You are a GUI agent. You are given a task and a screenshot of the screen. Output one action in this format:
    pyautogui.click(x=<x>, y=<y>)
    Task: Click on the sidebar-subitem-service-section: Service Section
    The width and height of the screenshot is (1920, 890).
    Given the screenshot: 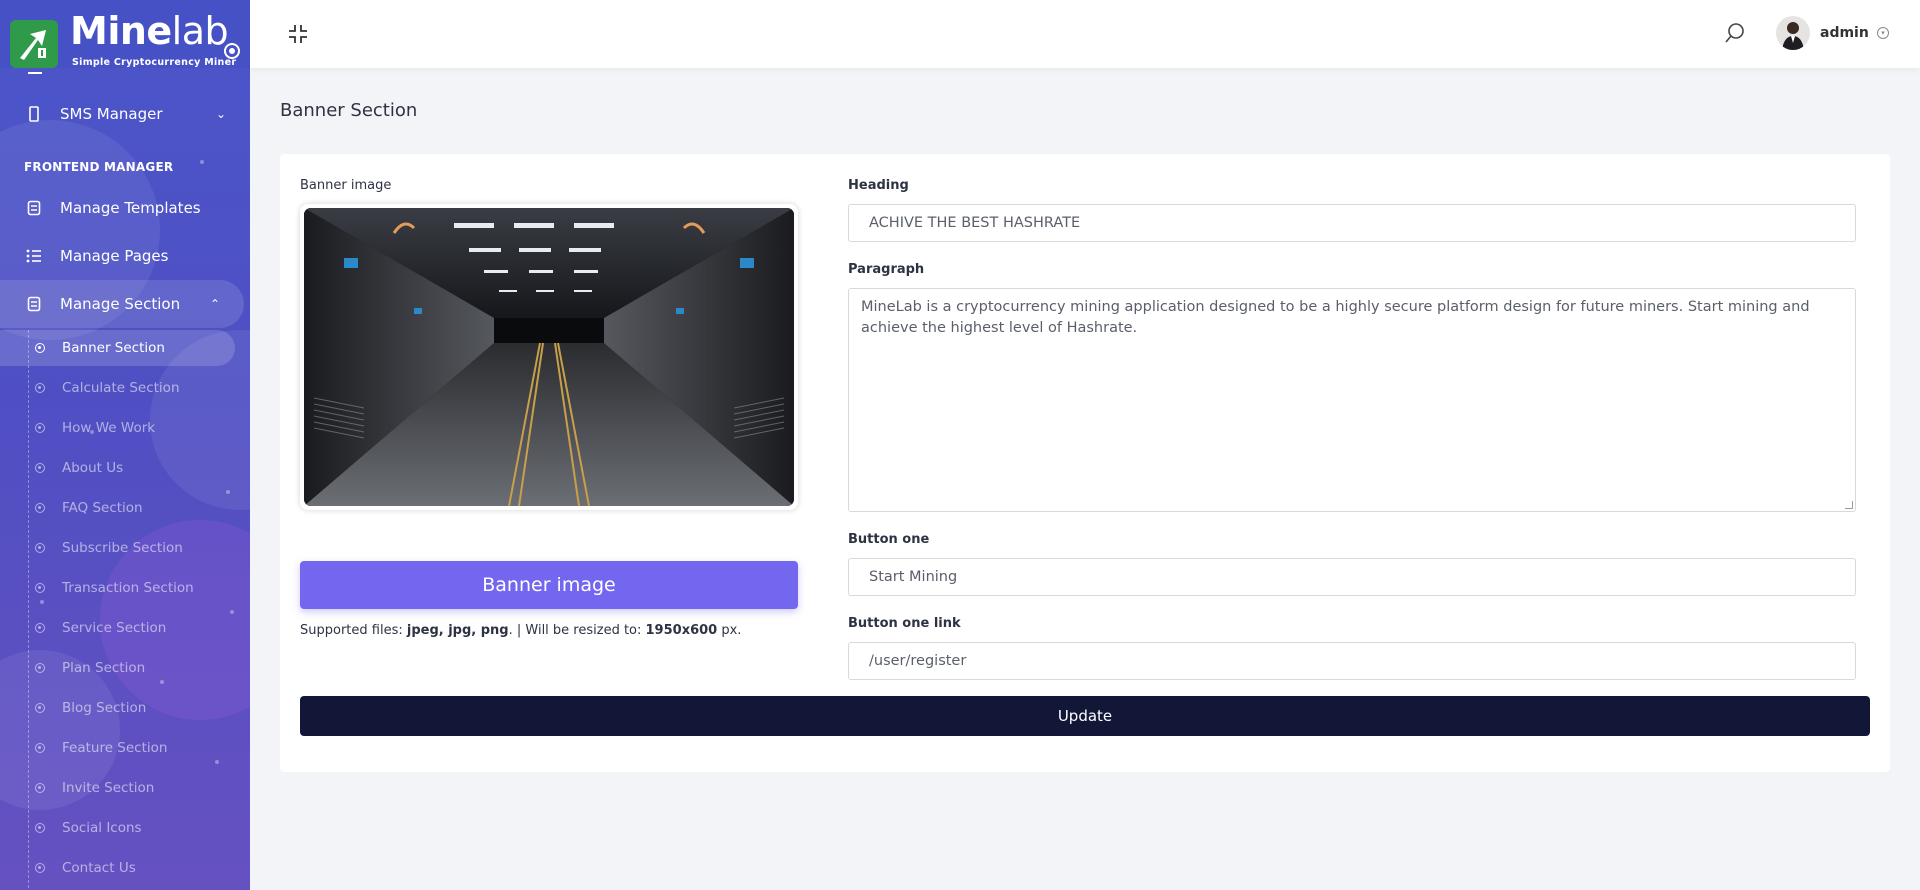 What is the action you would take?
    pyautogui.click(x=125, y=628)
    